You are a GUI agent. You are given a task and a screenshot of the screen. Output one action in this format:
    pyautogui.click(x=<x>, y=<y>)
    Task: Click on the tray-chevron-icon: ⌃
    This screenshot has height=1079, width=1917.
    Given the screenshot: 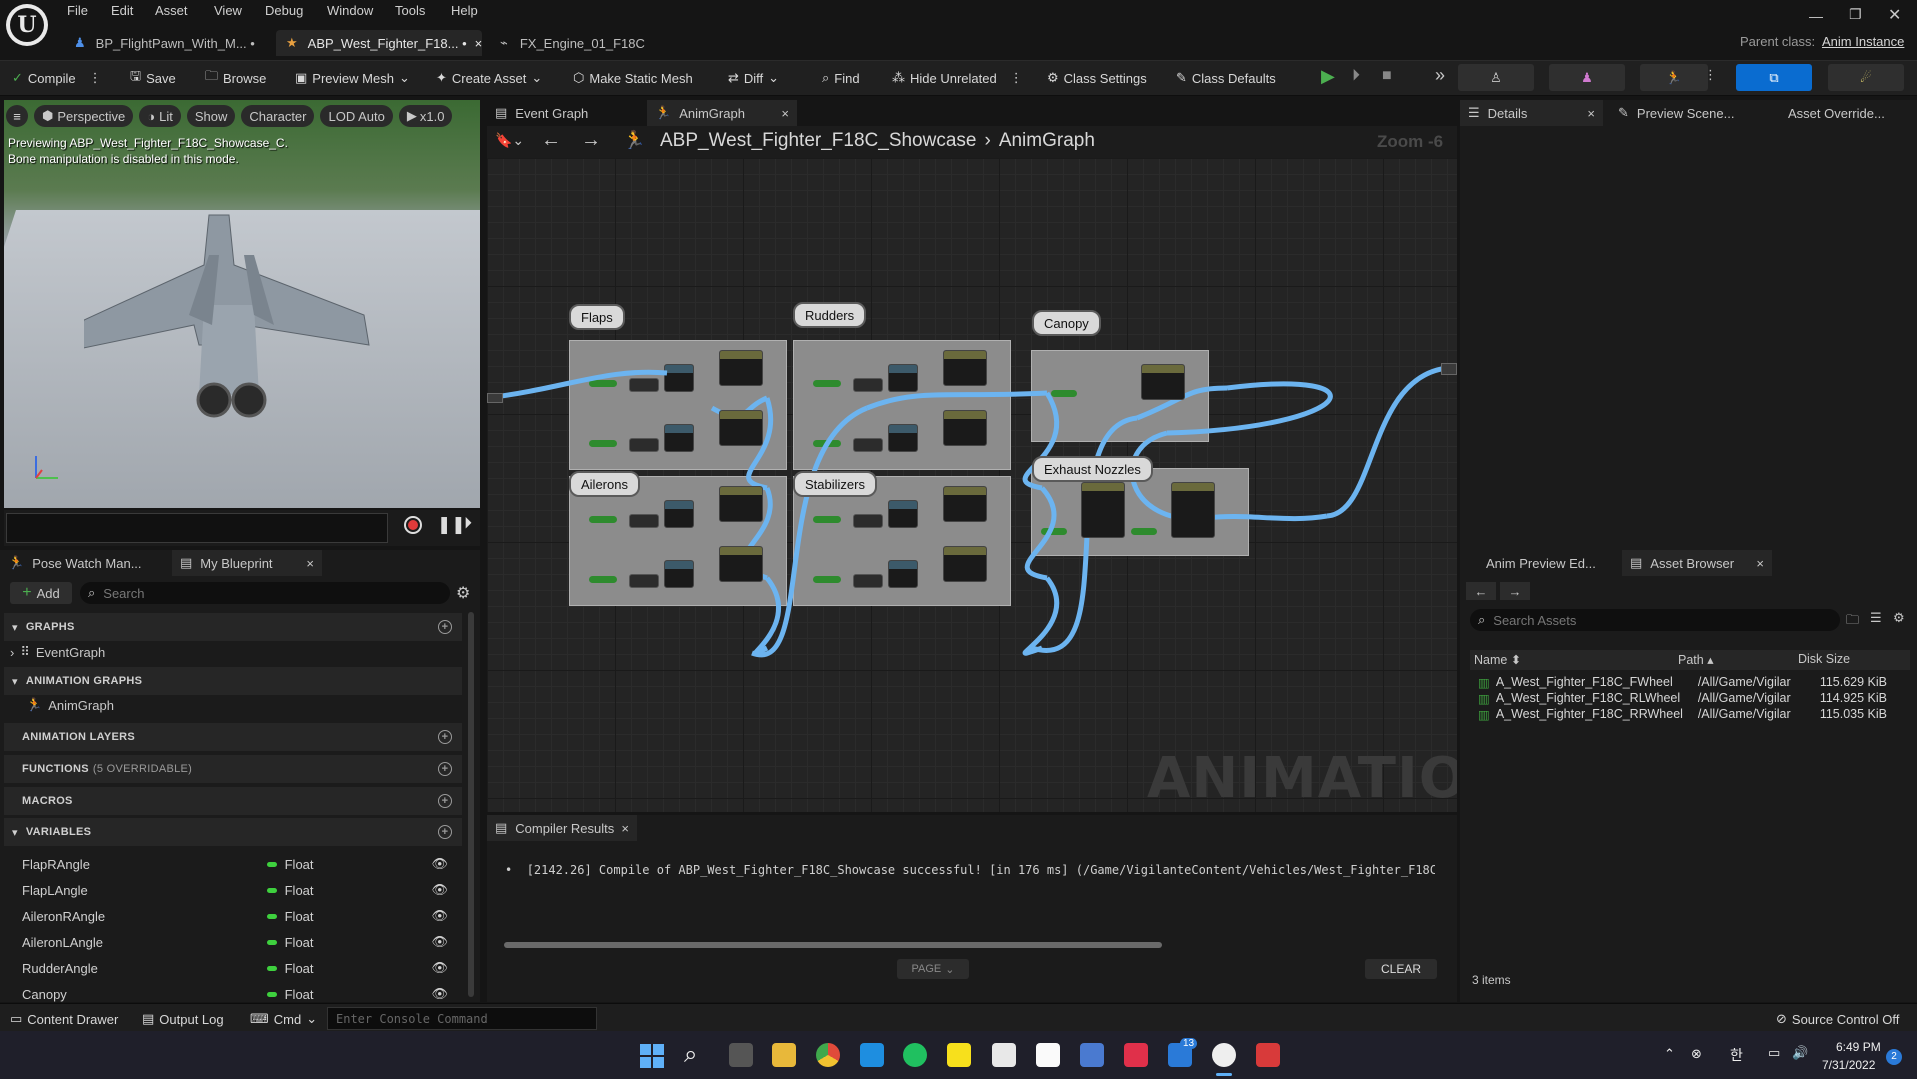 What is the action you would take?
    pyautogui.click(x=1669, y=1054)
    